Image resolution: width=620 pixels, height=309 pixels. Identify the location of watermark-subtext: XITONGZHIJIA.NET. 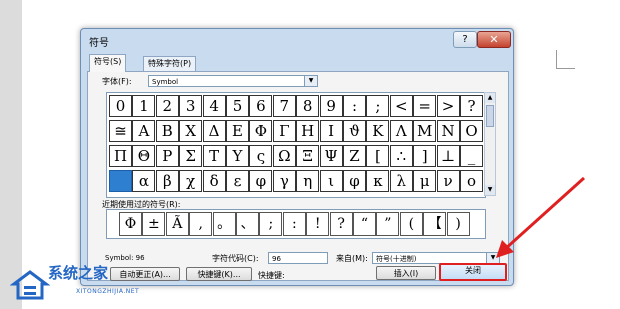
(108, 291).